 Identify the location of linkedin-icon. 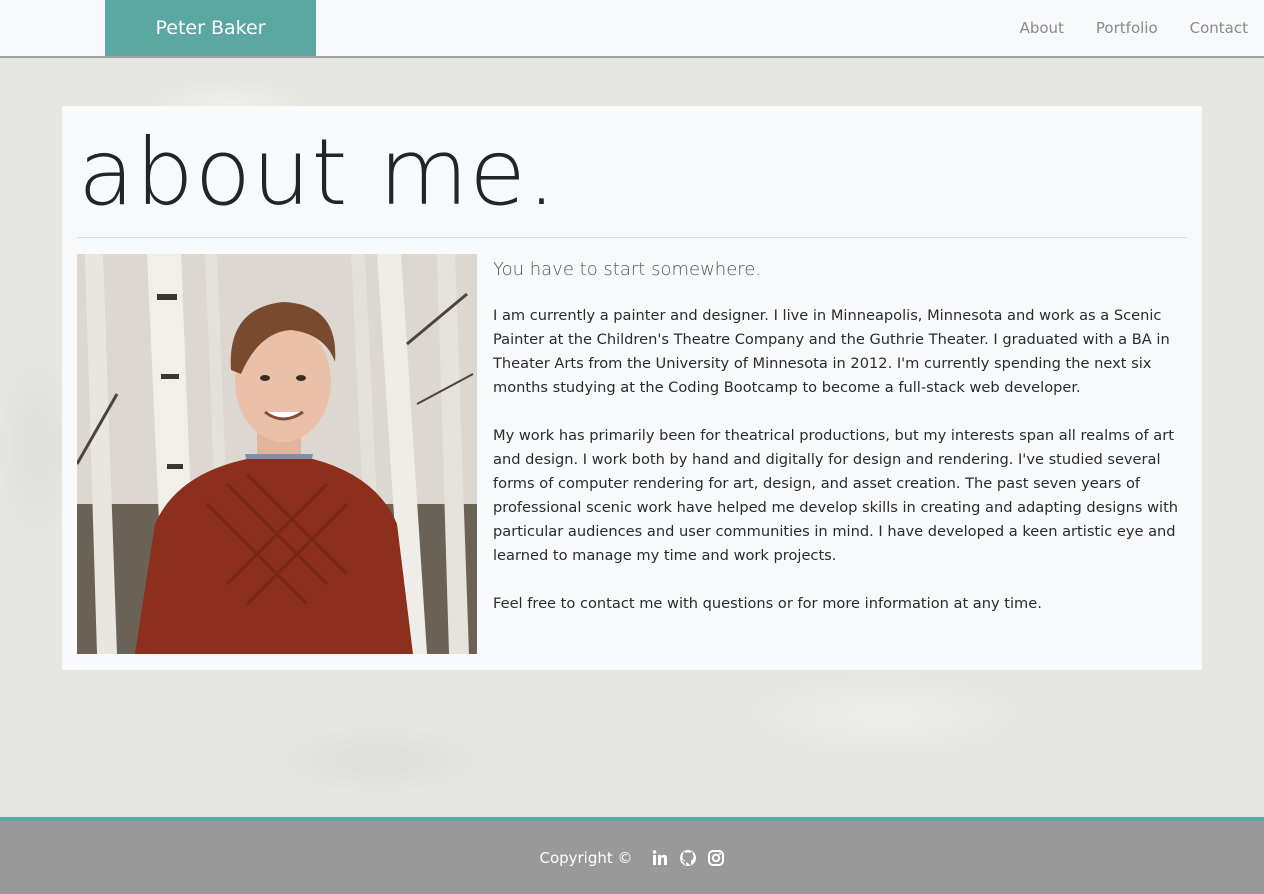
(660, 858).